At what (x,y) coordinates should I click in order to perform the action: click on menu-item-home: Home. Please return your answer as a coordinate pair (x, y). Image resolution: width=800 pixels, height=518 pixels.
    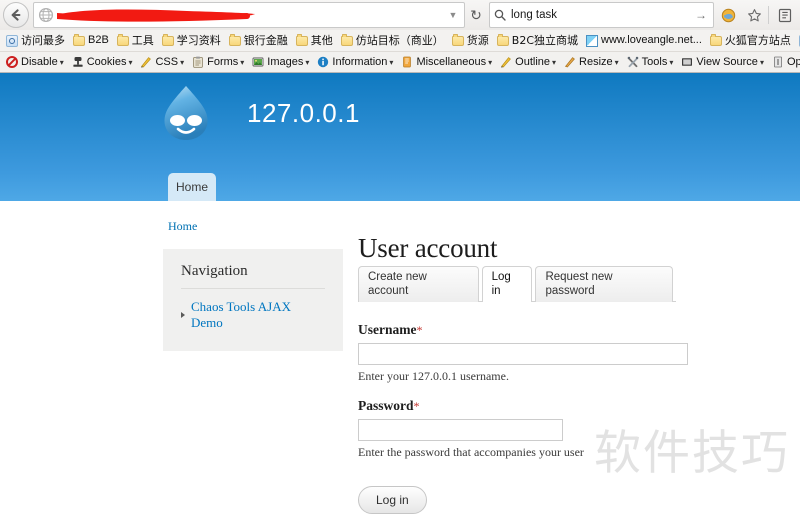
    Looking at the image, I should click on (192, 187).